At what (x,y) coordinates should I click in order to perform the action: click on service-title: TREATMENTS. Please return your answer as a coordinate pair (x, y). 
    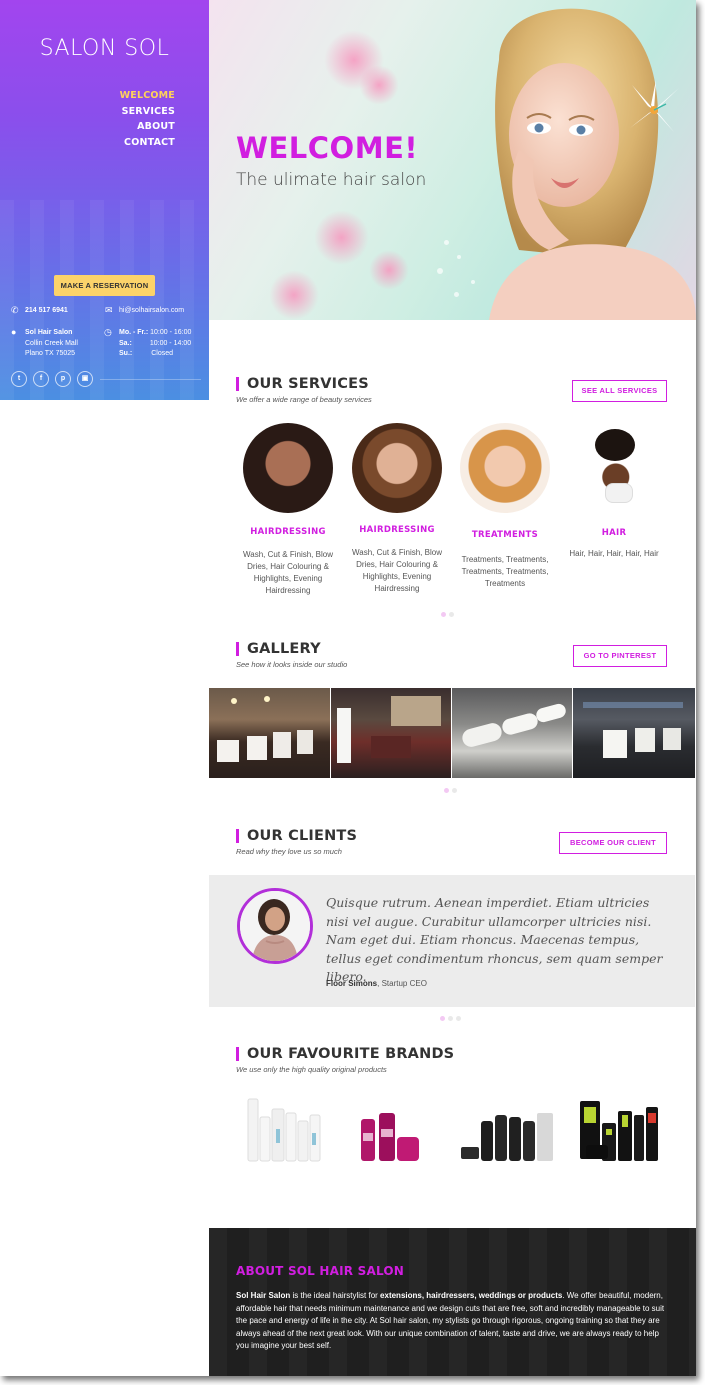
    Looking at the image, I should click on (505, 535).